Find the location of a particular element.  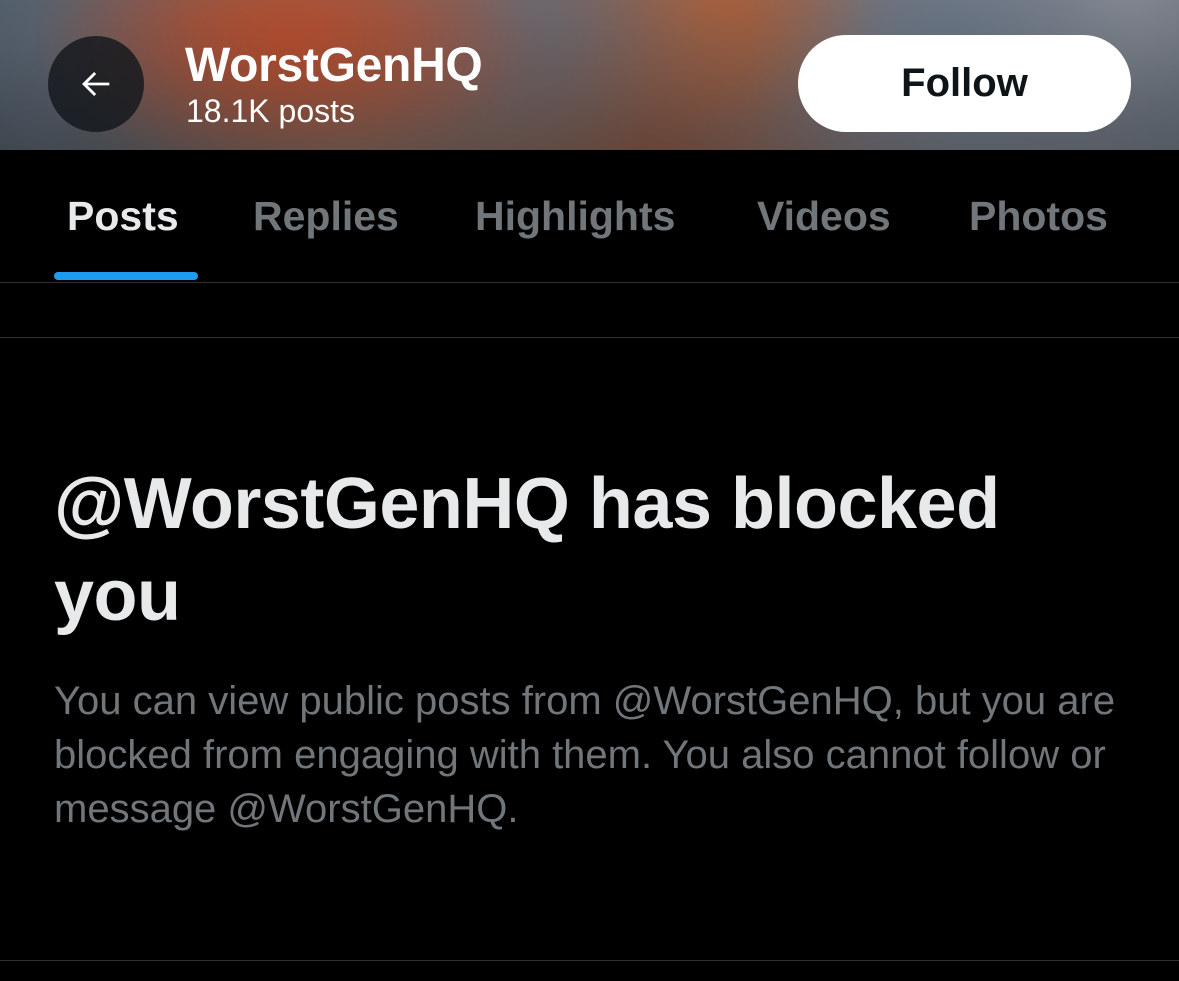

profile-tabs: Posts Replies Highlights Videos Photos is located at coordinates (589, 216).